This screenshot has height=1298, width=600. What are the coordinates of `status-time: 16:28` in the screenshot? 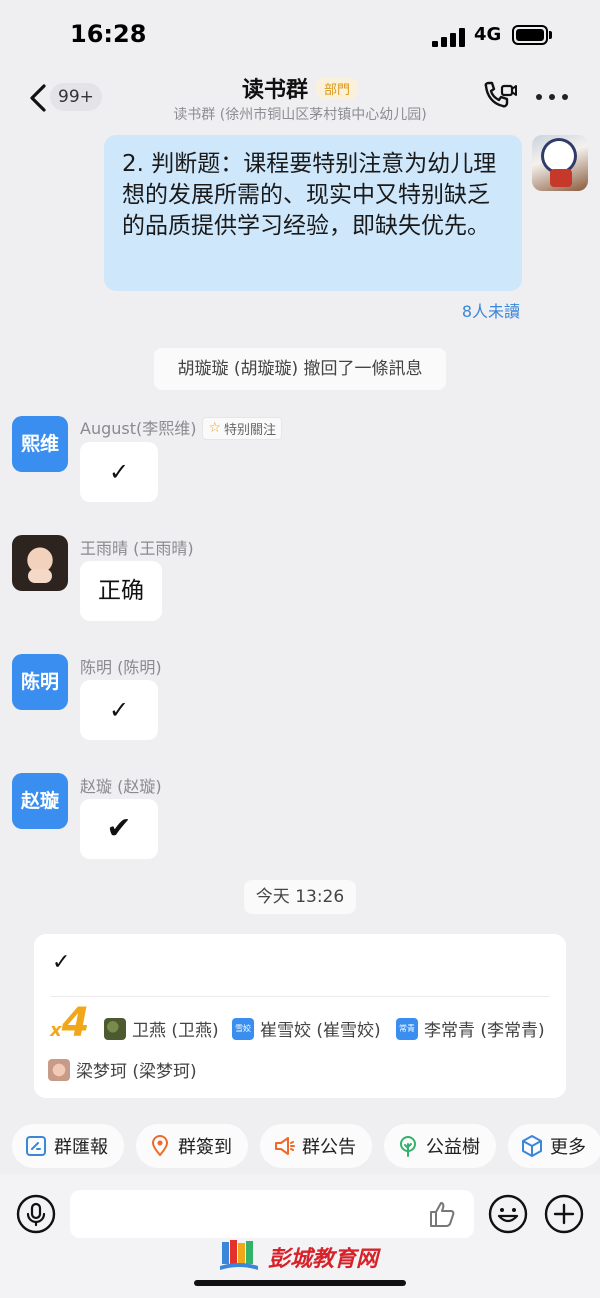 It's located at (108, 34).